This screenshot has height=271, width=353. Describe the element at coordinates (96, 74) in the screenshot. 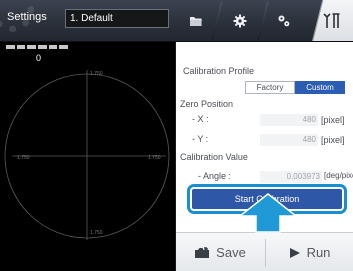

I see `scale-label-top: 1.750` at that location.